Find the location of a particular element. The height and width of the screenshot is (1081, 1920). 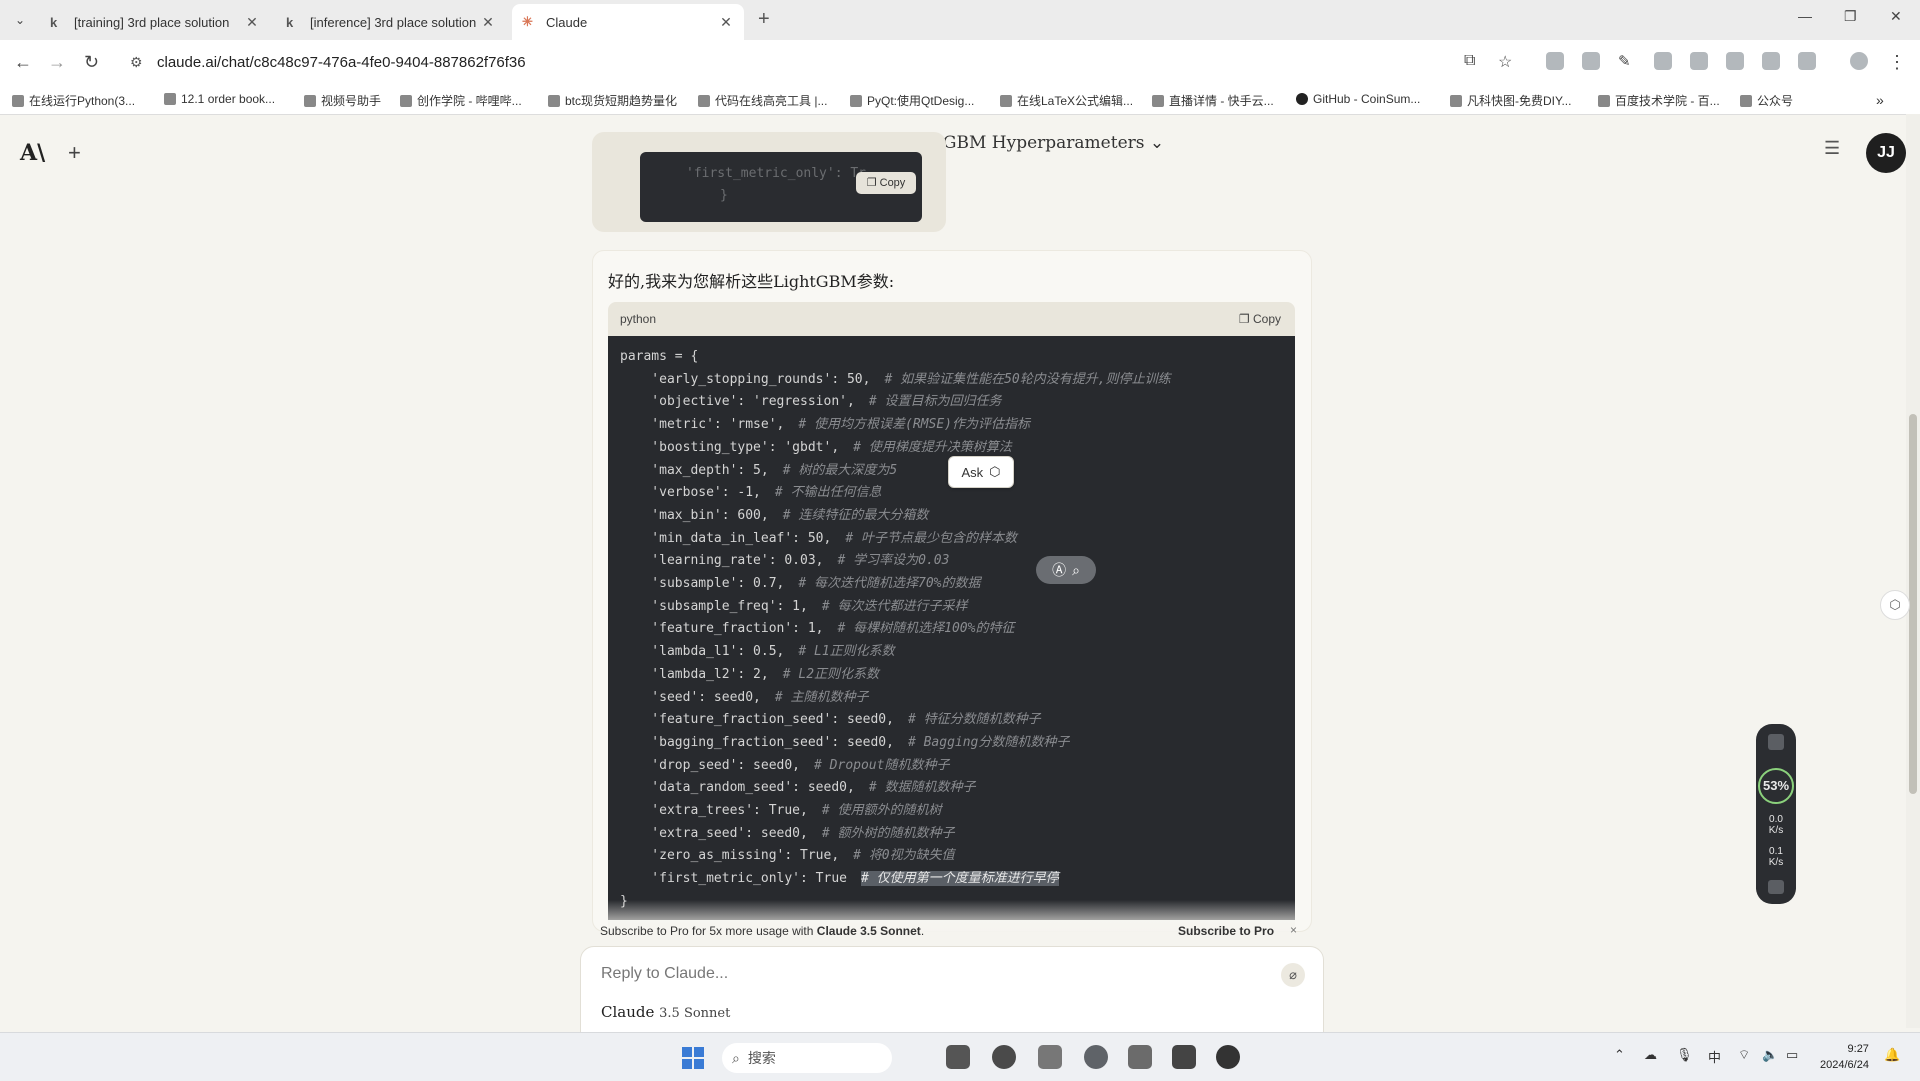

reload-icon: ↻ is located at coordinates (91, 62).